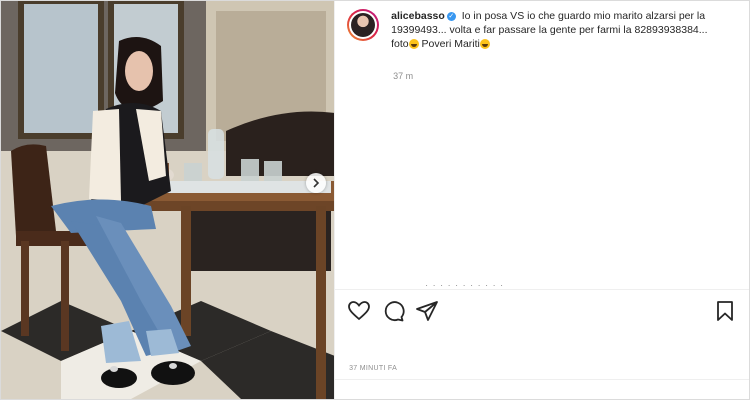 The image size is (750, 400). What do you see at coordinates (465, 283) in the screenshot?
I see `truncated-comment: · · · · · · · · · · ·` at bounding box center [465, 283].